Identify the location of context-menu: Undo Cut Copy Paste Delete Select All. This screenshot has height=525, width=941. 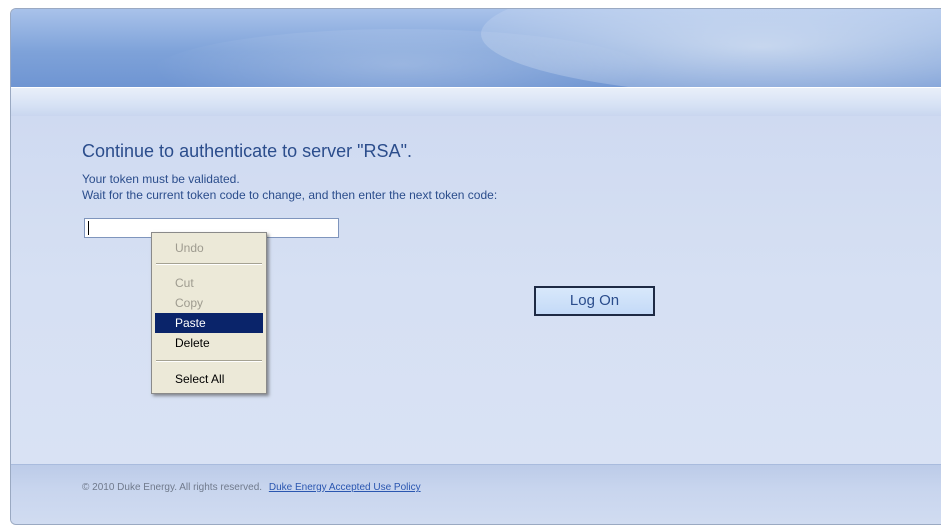
(209, 313).